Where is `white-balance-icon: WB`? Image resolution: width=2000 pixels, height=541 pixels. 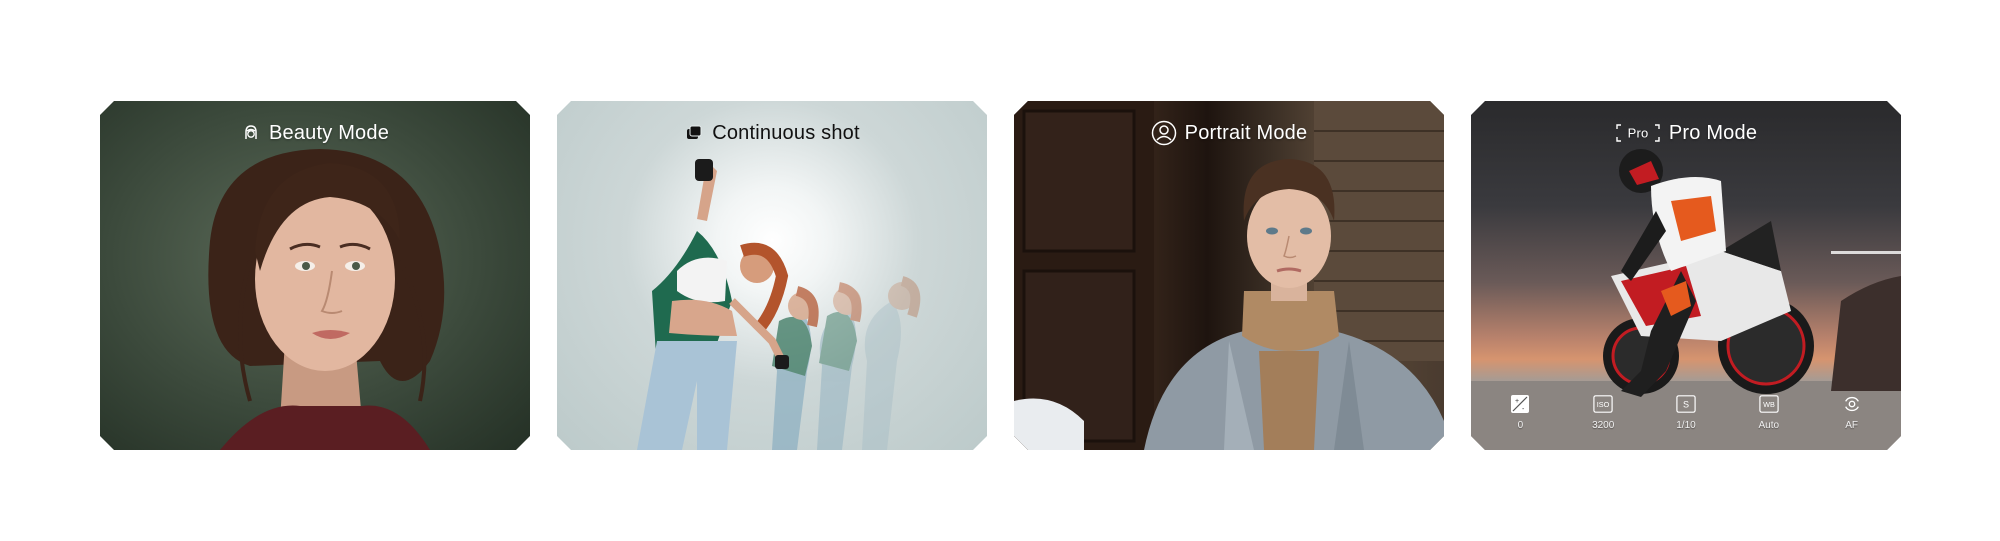
white-balance-icon: WB is located at coordinates (1769, 404).